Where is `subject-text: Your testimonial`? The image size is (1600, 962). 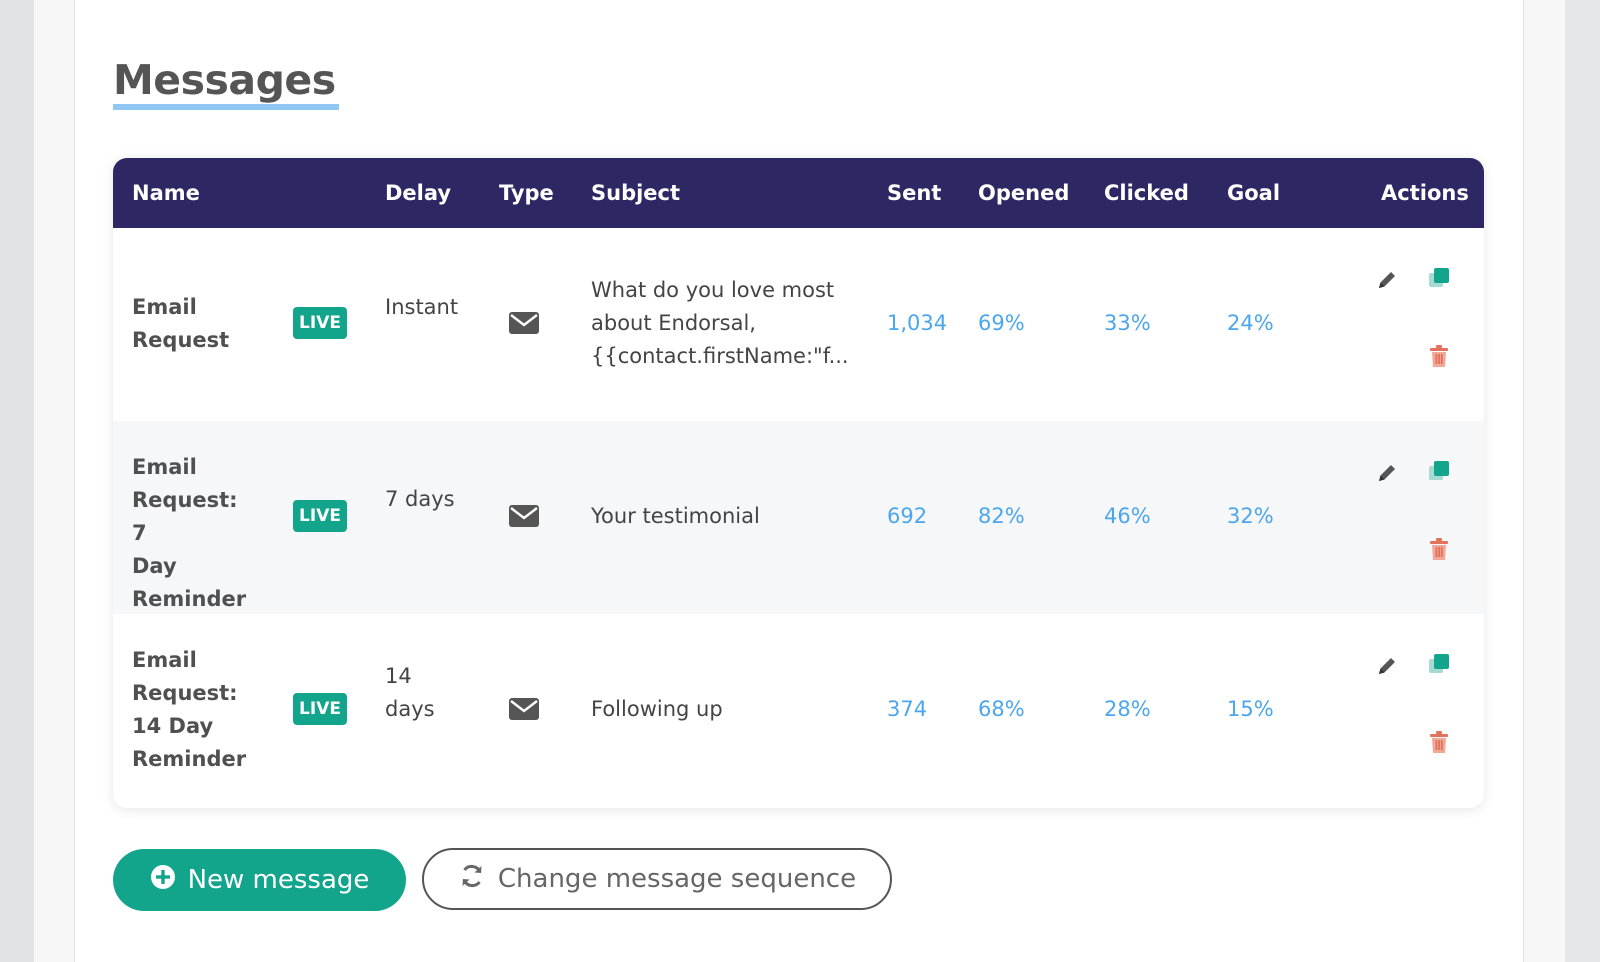 subject-text: Your testimonial is located at coordinates (675, 516).